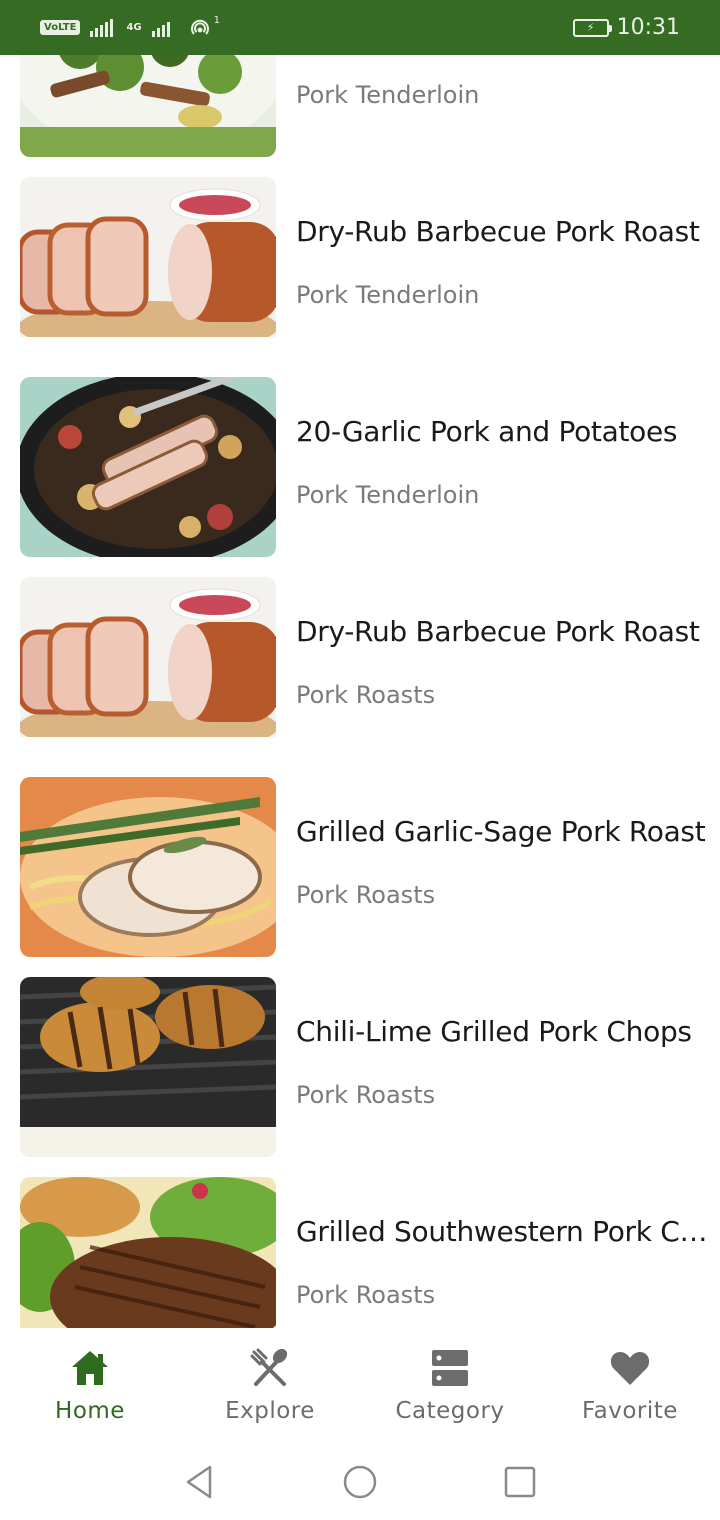 Image resolution: width=720 pixels, height=1520 pixels. I want to click on back-icon, so click(200, 1482).